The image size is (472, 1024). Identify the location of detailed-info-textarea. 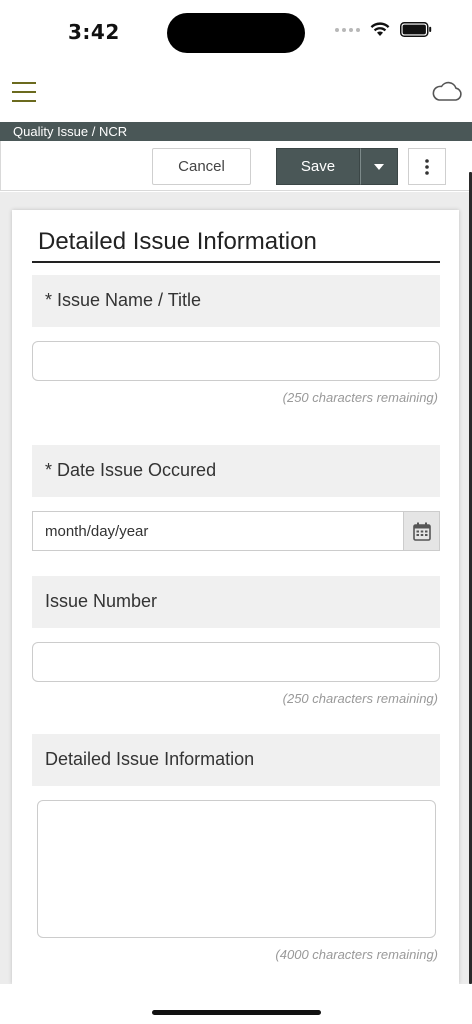
(236, 869).